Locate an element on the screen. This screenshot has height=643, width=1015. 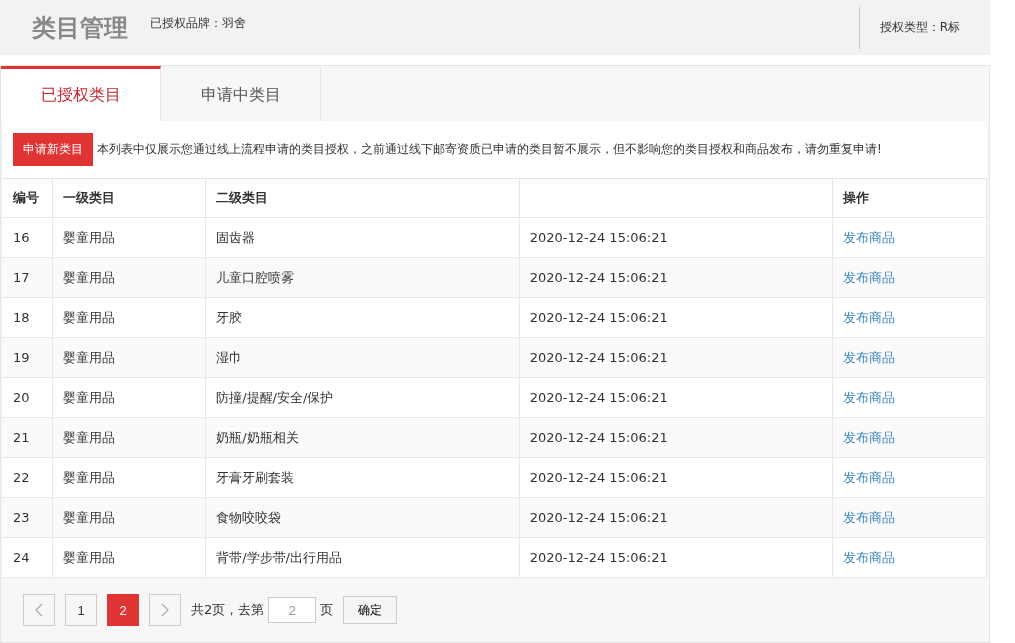
brand-label: 已授权品牌：羽舍 is located at coordinates (198, 23).